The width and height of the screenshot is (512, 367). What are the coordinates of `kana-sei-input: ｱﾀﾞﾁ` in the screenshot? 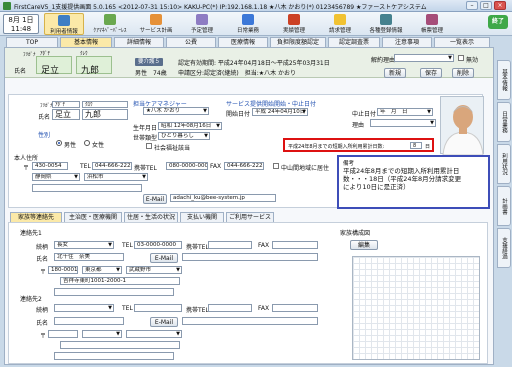 It's located at (66, 104).